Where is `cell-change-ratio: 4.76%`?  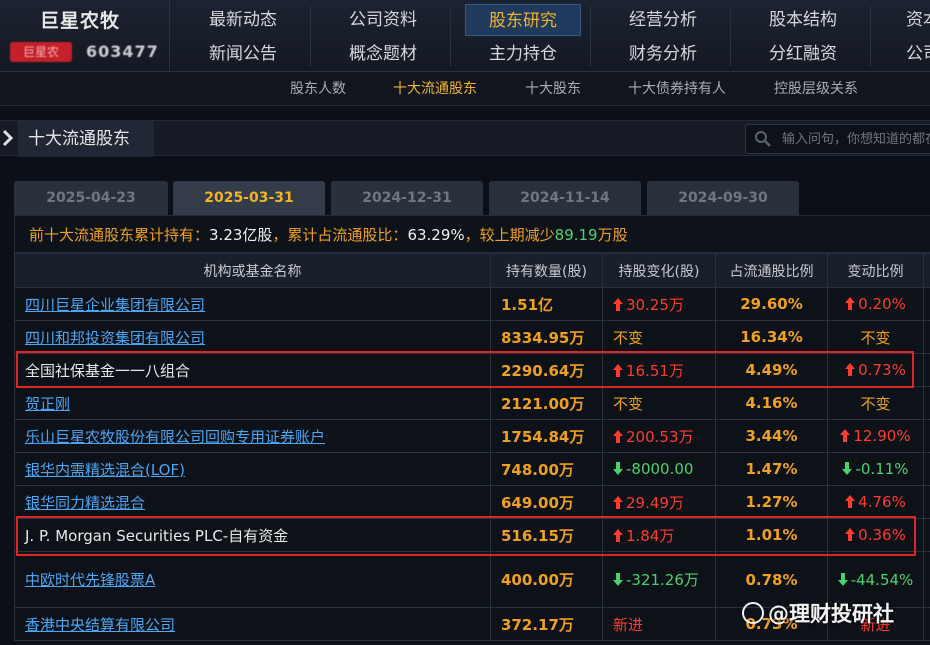 cell-change-ratio: 4.76% is located at coordinates (875, 502).